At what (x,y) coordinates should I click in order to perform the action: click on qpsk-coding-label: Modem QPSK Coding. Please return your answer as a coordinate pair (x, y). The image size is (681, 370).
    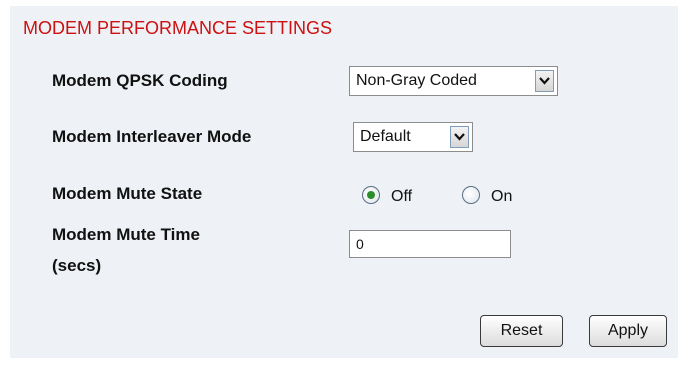
    Looking at the image, I should click on (140, 80).